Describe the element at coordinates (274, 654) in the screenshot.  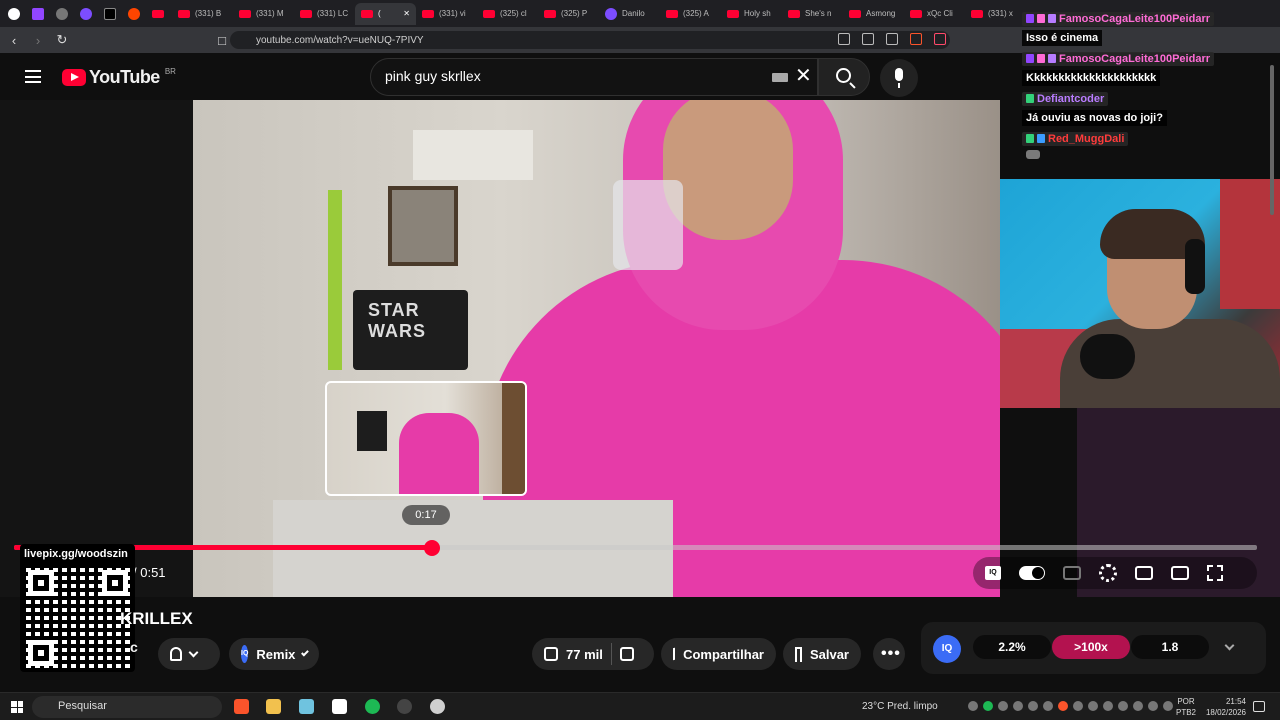
I see `remix-button: IQ Remix` at that location.